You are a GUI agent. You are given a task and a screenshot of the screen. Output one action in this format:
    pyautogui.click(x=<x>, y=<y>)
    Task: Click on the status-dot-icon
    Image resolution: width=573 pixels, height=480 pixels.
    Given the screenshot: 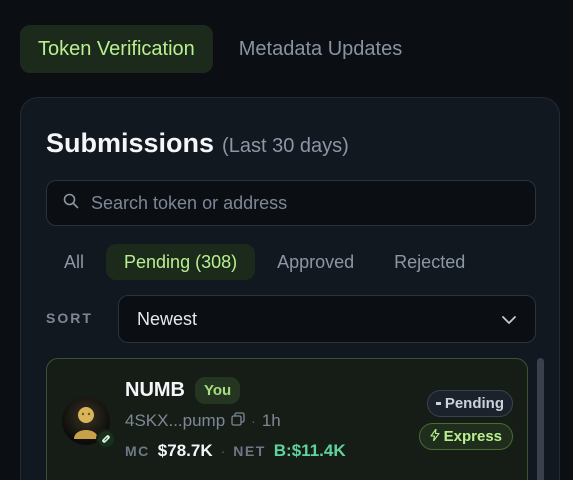 What is the action you would take?
    pyautogui.click(x=438, y=403)
    